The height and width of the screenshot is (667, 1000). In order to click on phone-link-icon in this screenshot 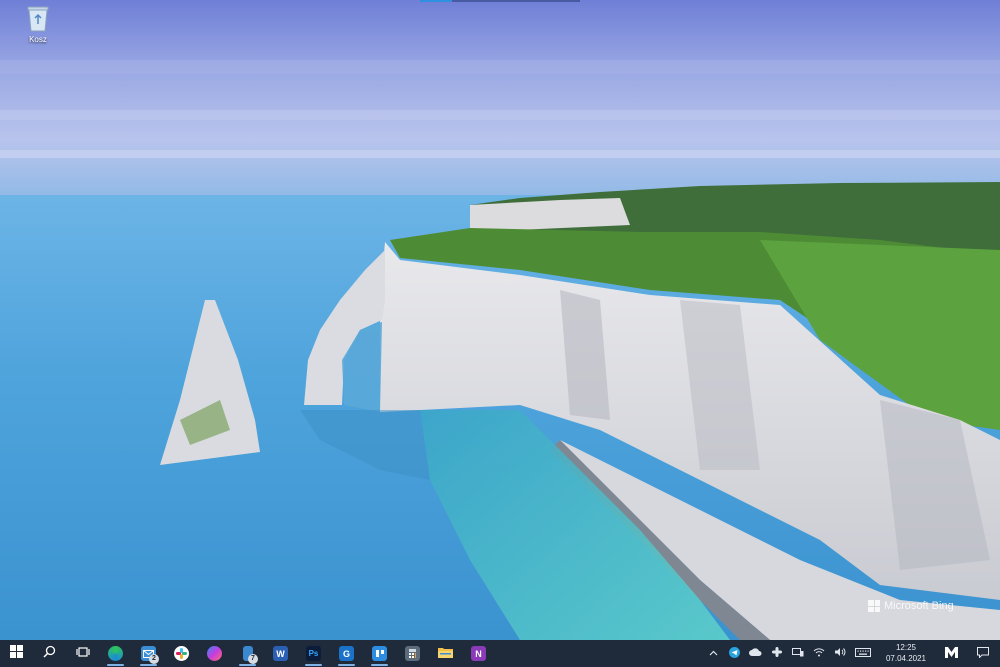, I will do `click(797, 653)`.